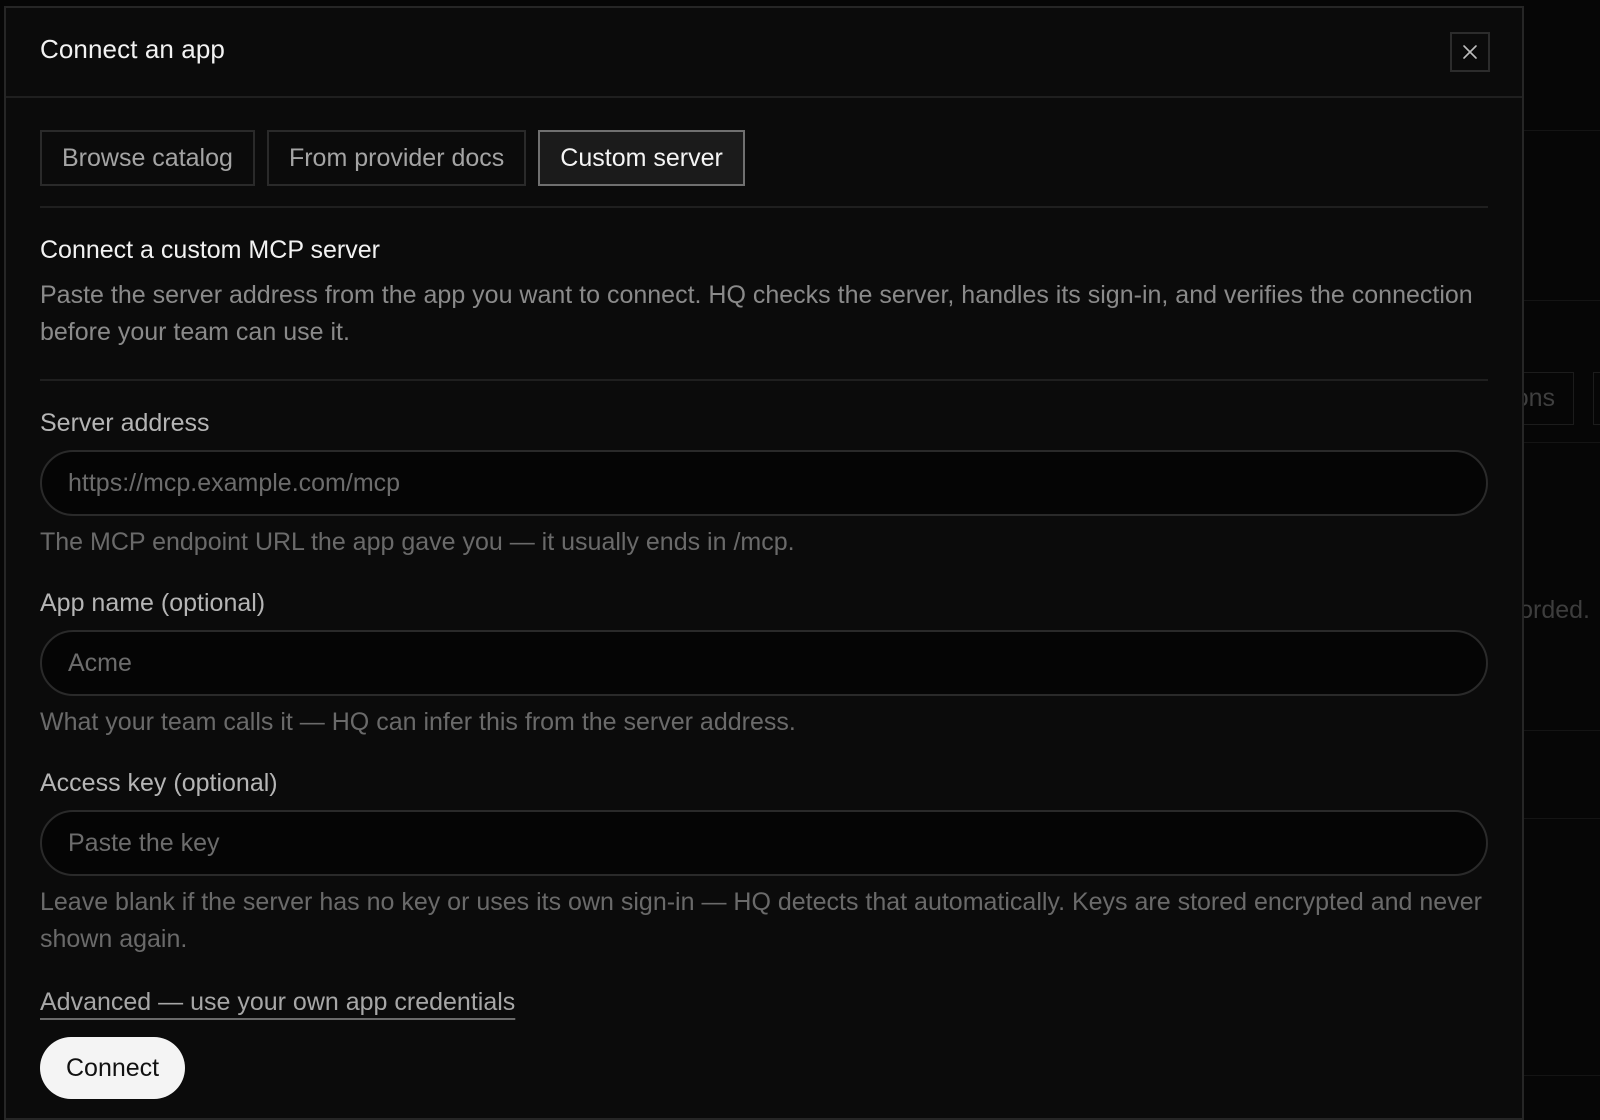 This screenshot has height=1120, width=1600. Describe the element at coordinates (764, 843) in the screenshot. I see `access-key-input` at that location.